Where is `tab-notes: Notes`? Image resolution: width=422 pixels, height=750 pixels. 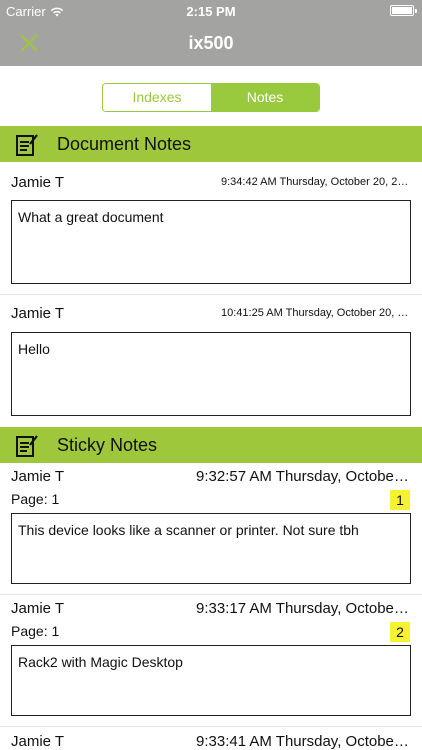
tab-notes: Notes is located at coordinates (265, 97).